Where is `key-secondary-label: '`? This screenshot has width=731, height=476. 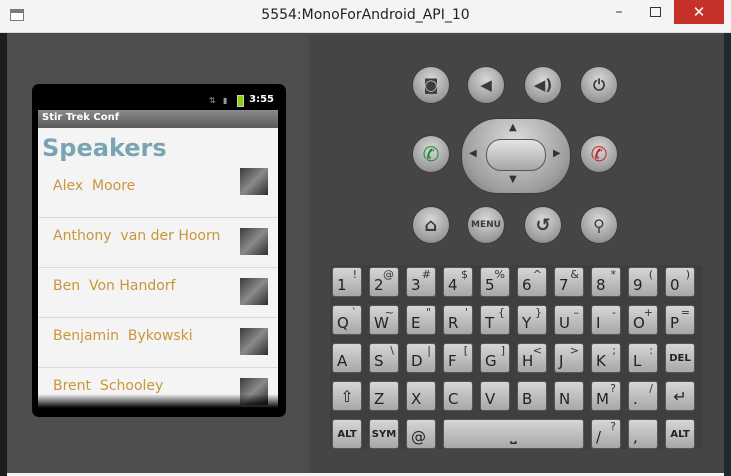 key-secondary-label: ' is located at coordinates (466, 312).